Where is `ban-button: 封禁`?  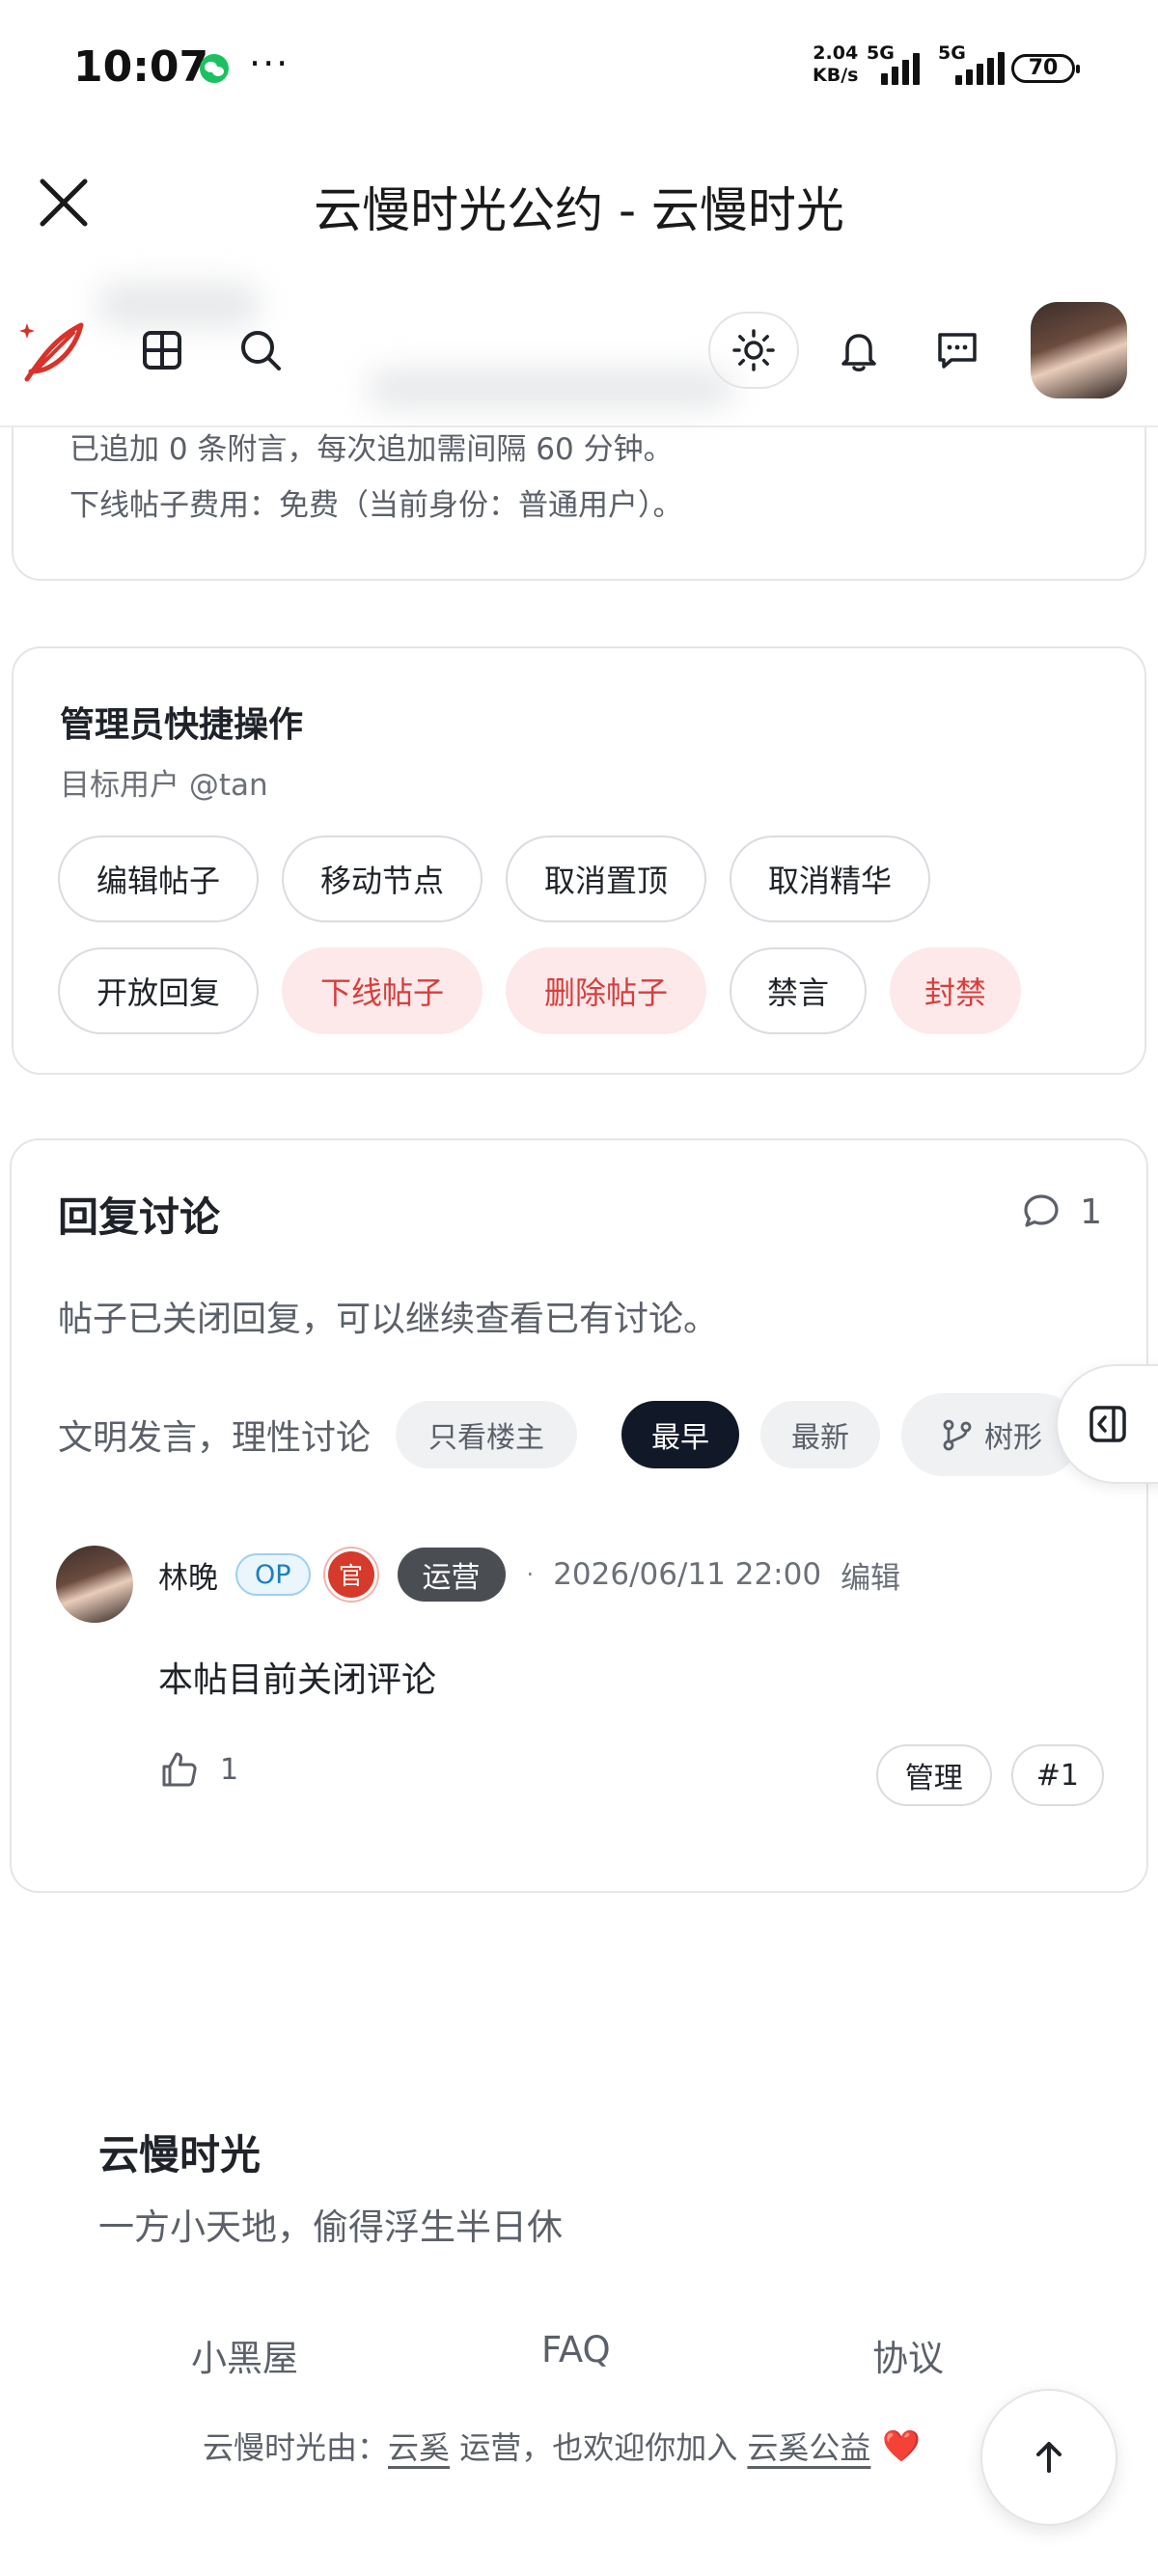
ban-button: 封禁 is located at coordinates (955, 991).